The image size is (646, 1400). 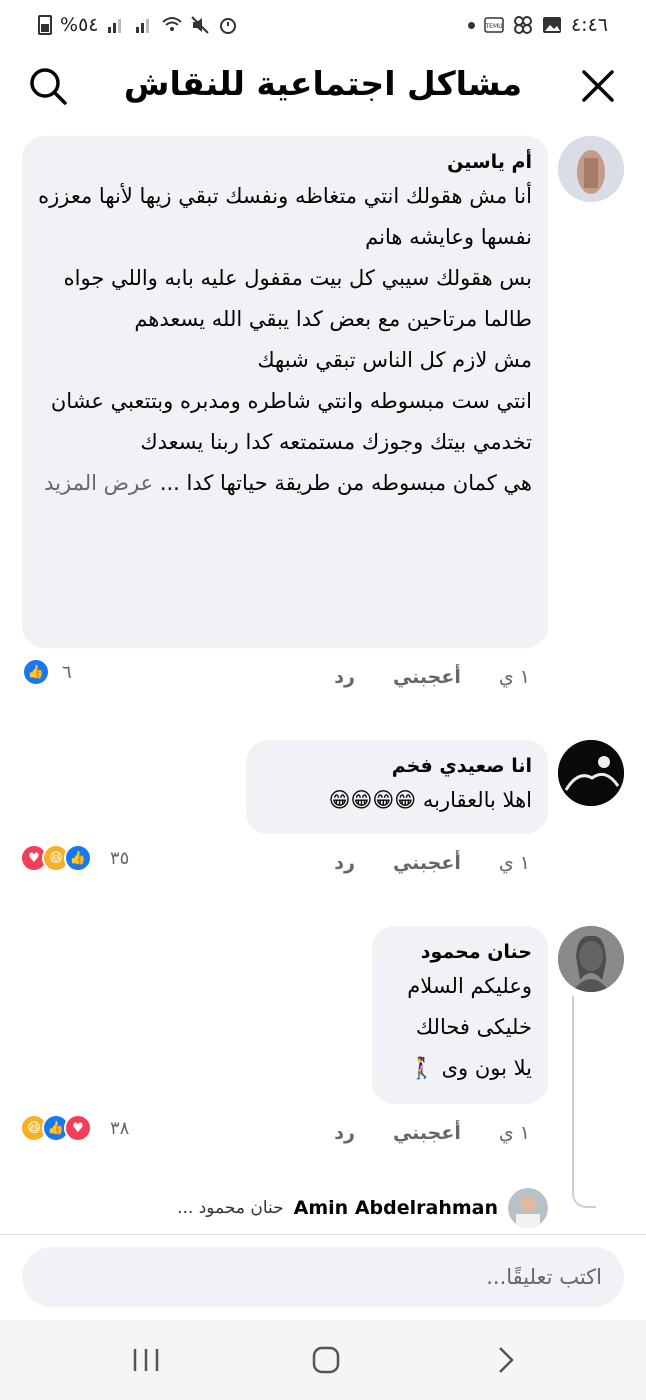 What do you see at coordinates (537, 25) in the screenshot?
I see `status-right: TEMU ٤:٤٦` at bounding box center [537, 25].